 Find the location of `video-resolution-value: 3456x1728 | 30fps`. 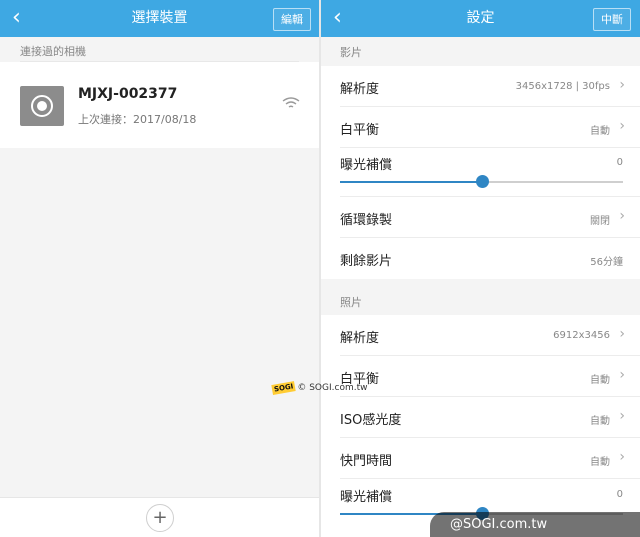

video-resolution-value: 3456x1728 | 30fps is located at coordinates (562, 86).